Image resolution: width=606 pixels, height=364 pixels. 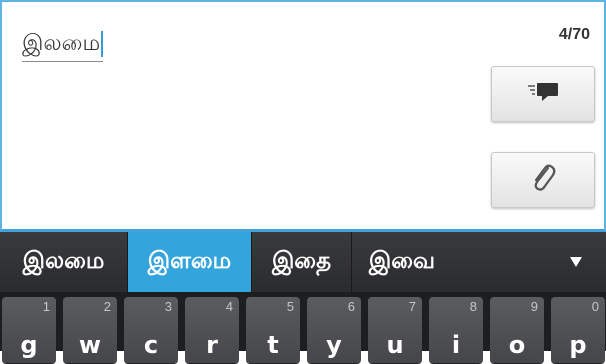 What do you see at coordinates (90, 345) in the screenshot?
I see `key-glyph: w` at bounding box center [90, 345].